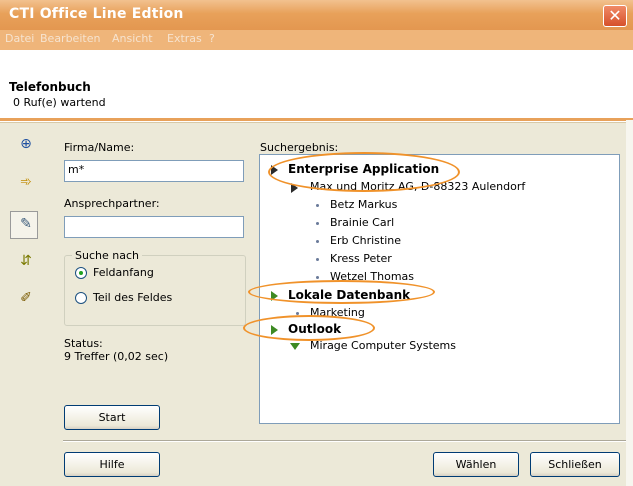 This screenshot has height=486, width=633. What do you see at coordinates (112, 417) in the screenshot?
I see `start-button: Start` at bounding box center [112, 417].